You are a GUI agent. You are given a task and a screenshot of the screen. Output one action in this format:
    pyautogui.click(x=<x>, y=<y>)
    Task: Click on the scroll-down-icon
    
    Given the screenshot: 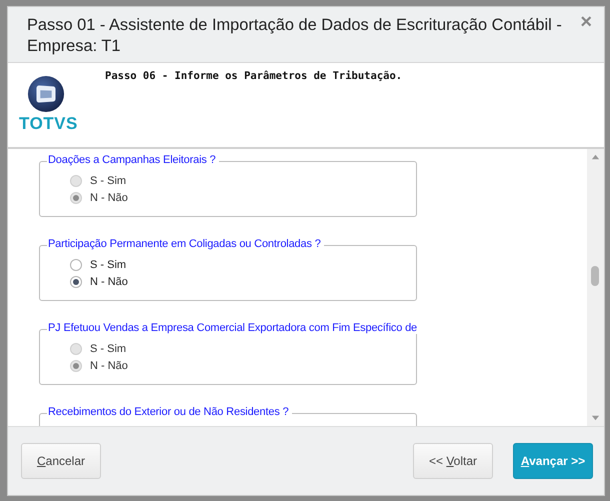 What is the action you would take?
    pyautogui.click(x=595, y=417)
    